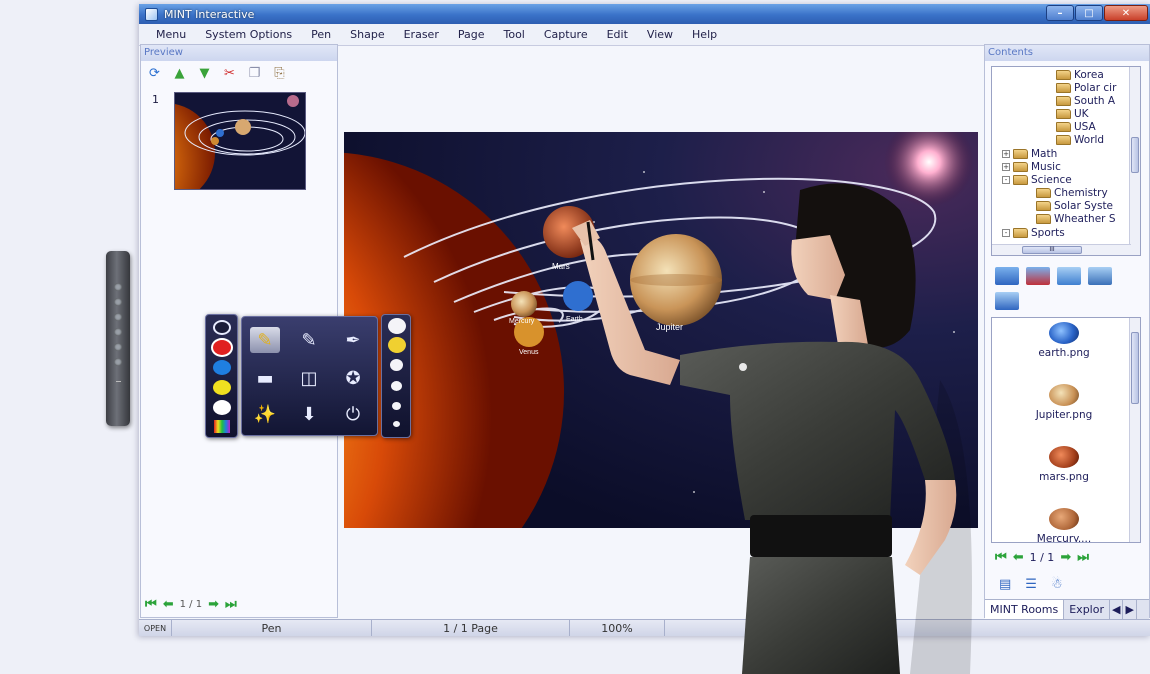 The height and width of the screenshot is (674, 1150). I want to click on image-icon, so click(1069, 276).